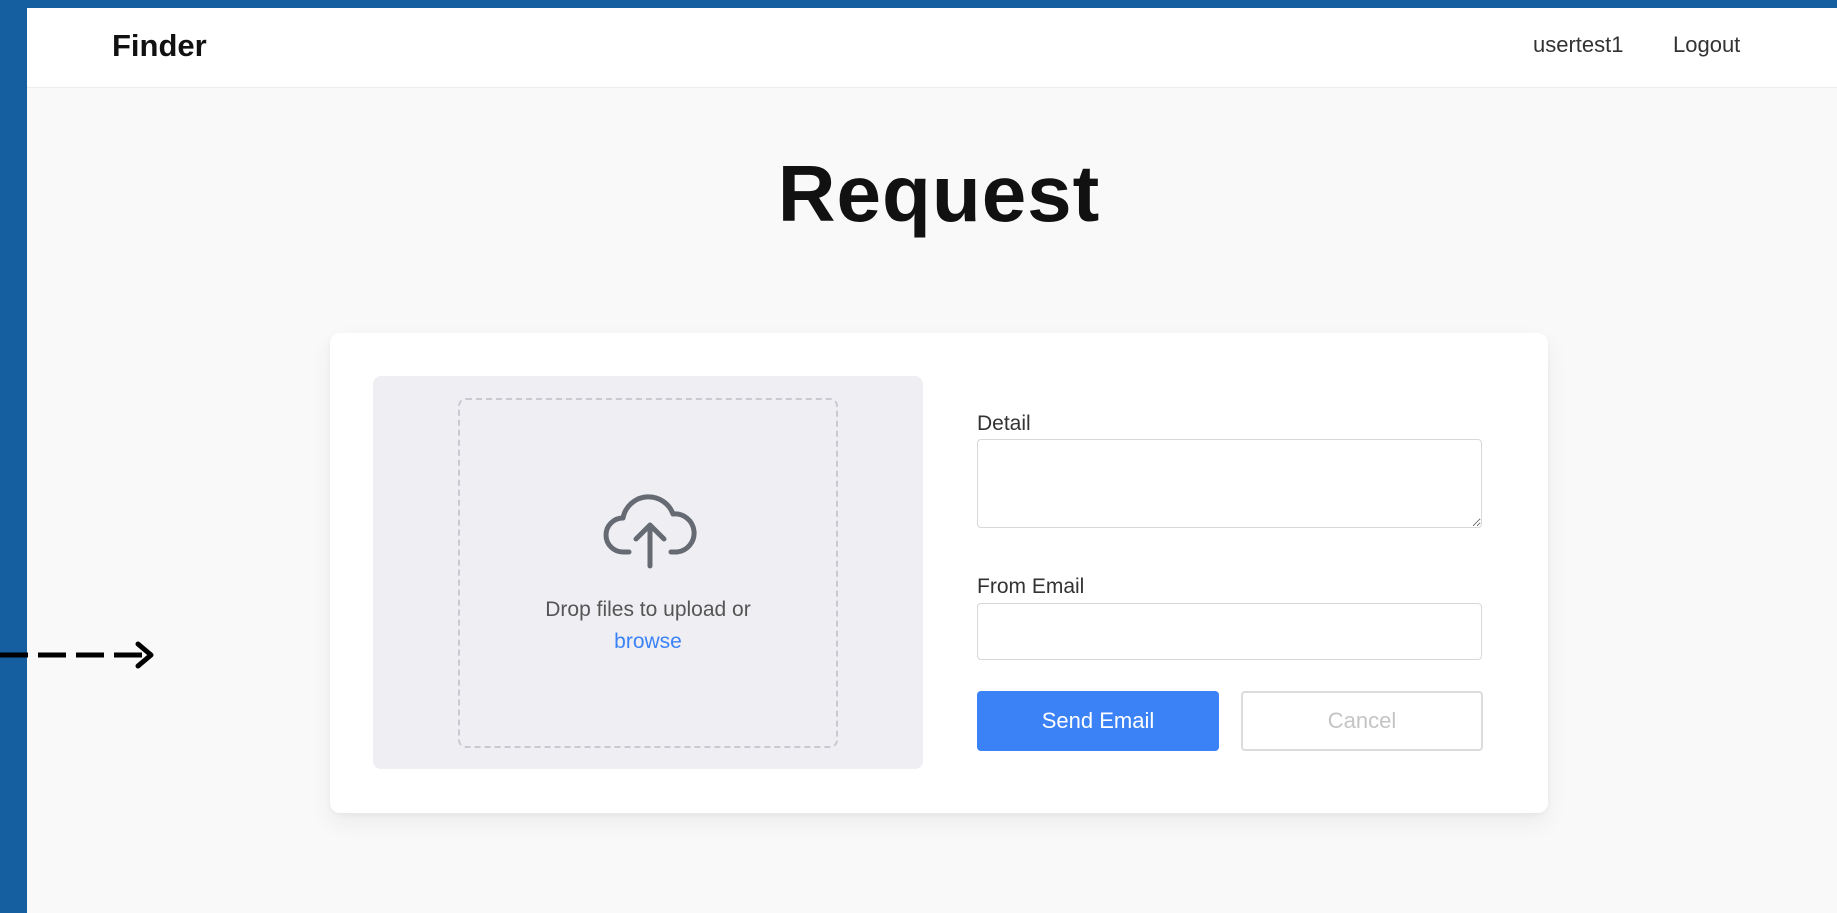  I want to click on upload-panel: Drop files to upload or browse, so click(648, 572).